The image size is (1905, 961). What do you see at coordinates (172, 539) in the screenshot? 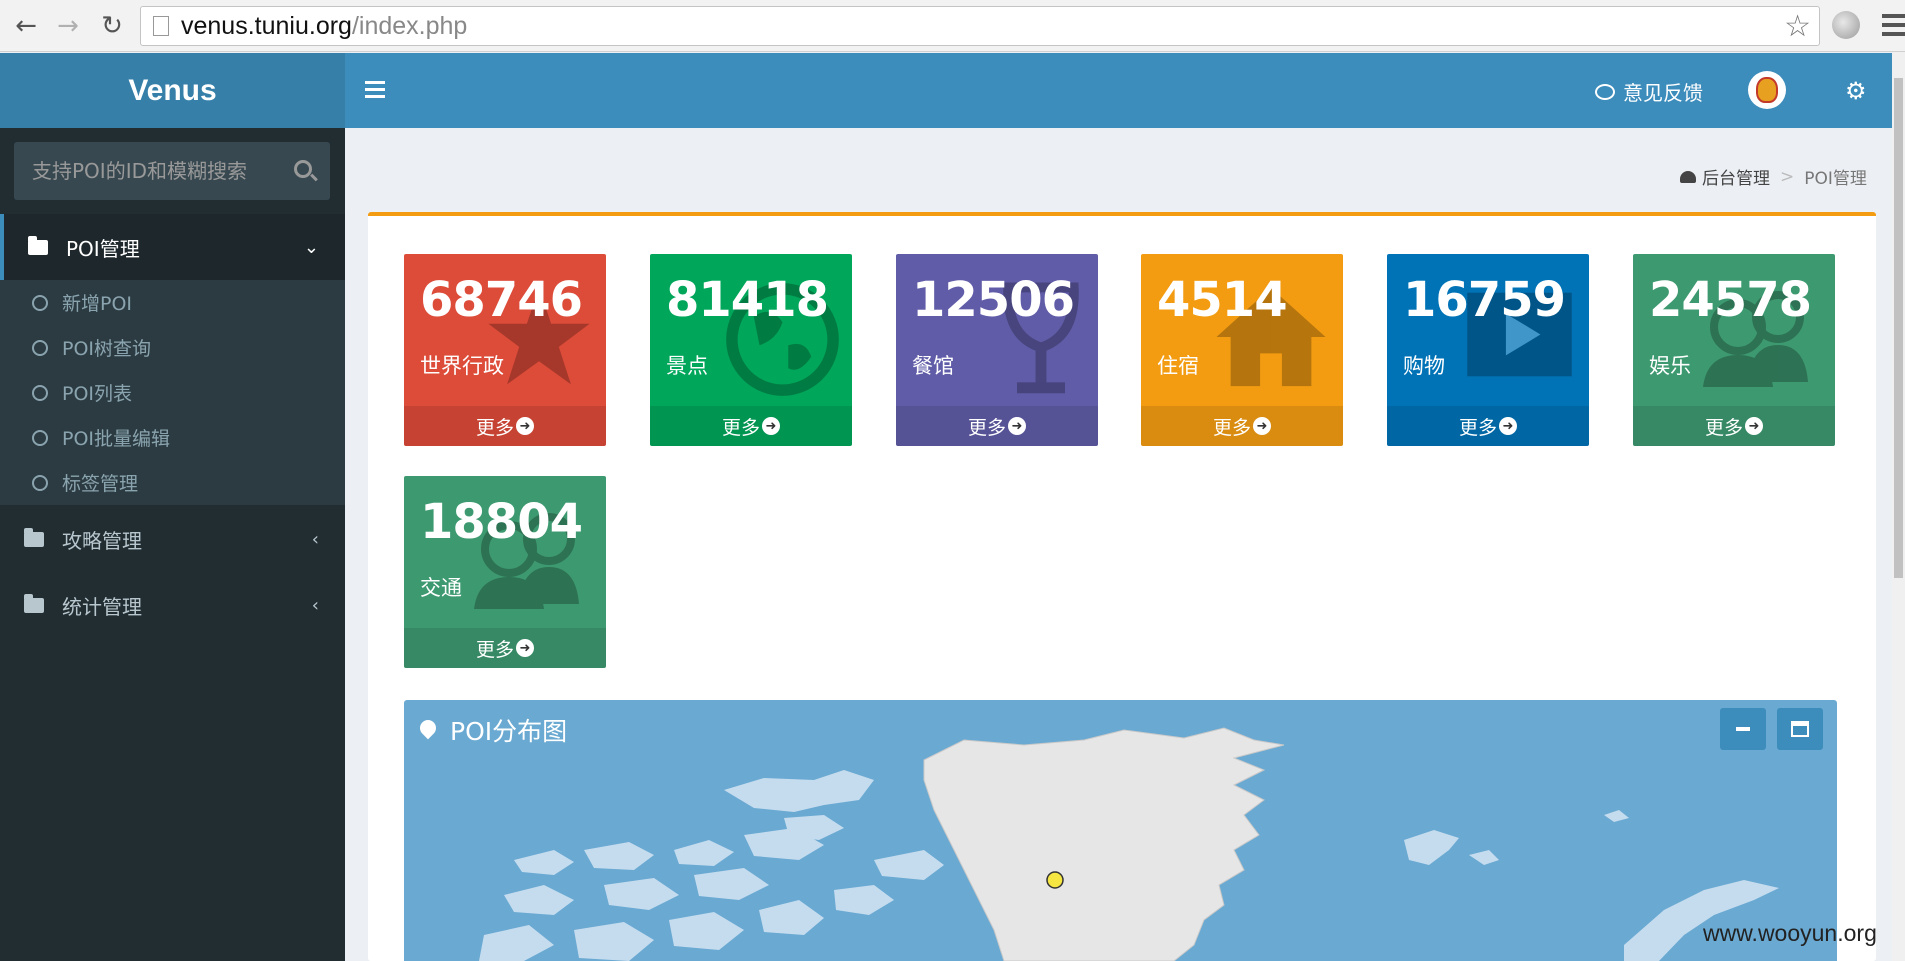
I see `sidebar-item-guides: 攻略管理 ‹` at bounding box center [172, 539].